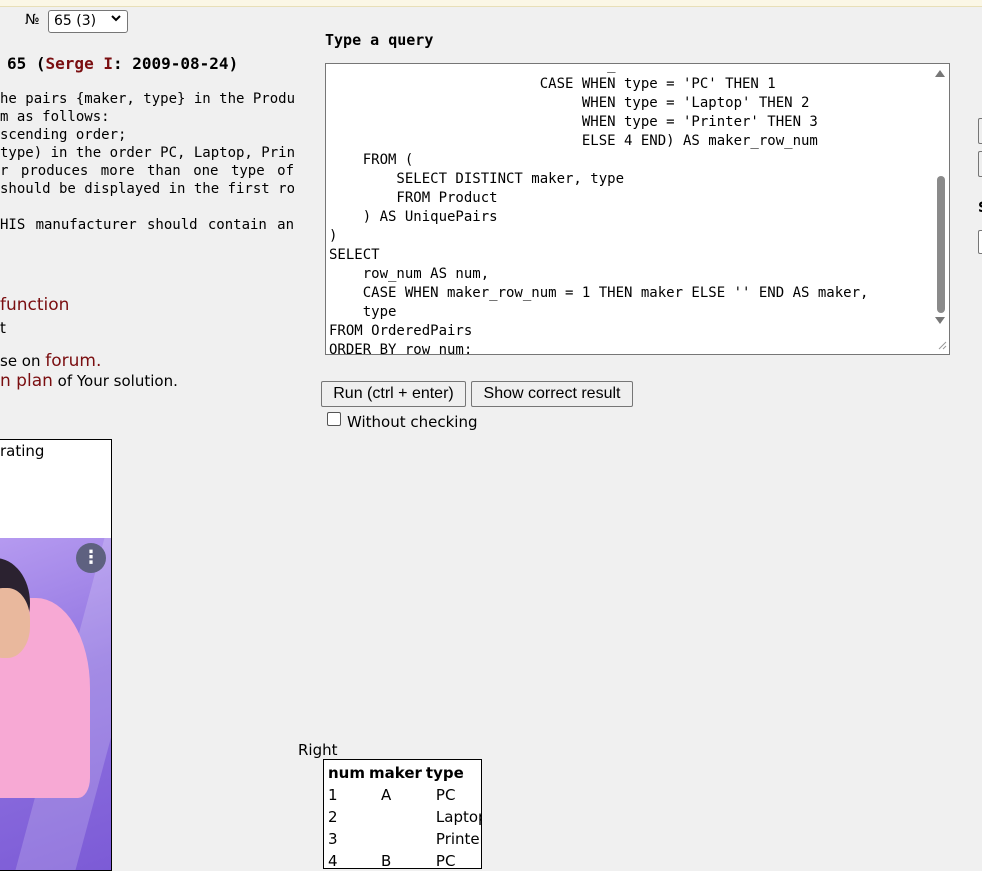 This screenshot has width=982, height=871. I want to click on table-cell: Printer, so click(458, 839).